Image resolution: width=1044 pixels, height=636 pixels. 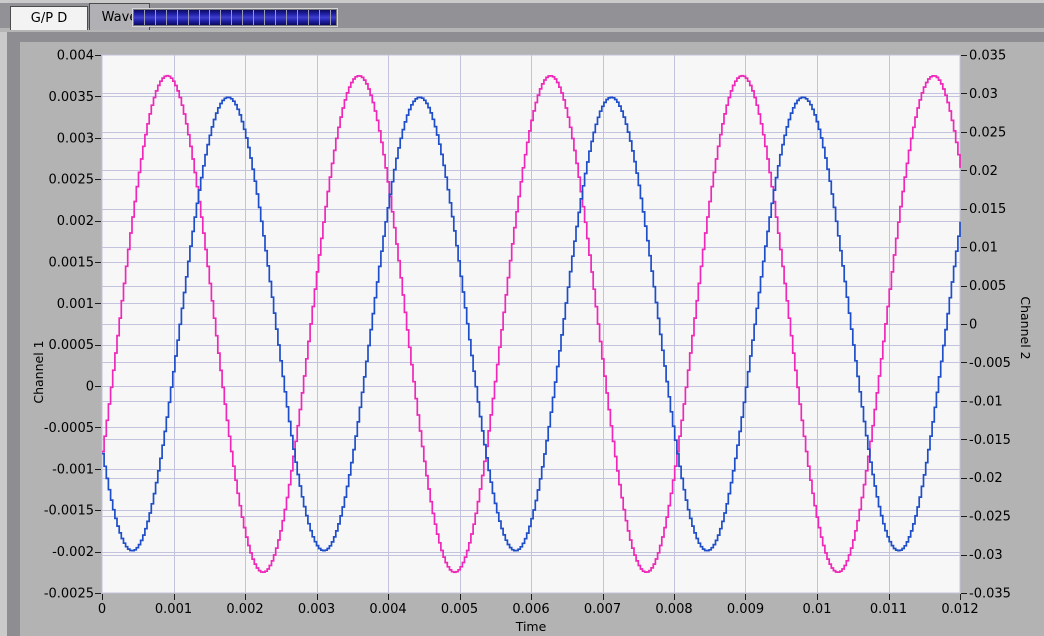 I want to click on y-right-tick-label: 0.015, so click(x=987, y=209).